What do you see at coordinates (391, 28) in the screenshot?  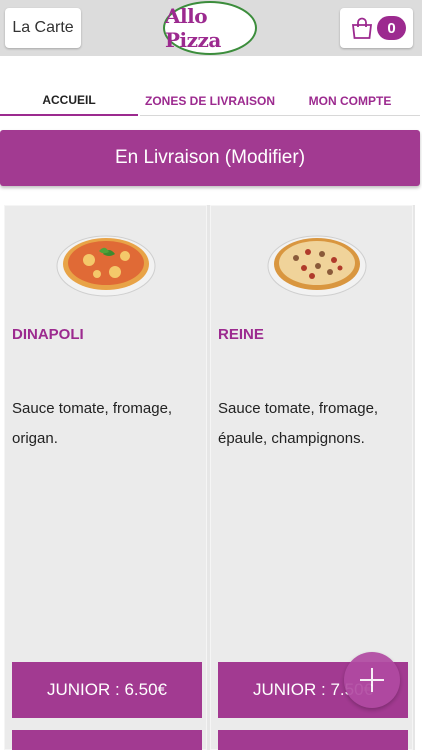 I see `cart-count-badge: 0` at bounding box center [391, 28].